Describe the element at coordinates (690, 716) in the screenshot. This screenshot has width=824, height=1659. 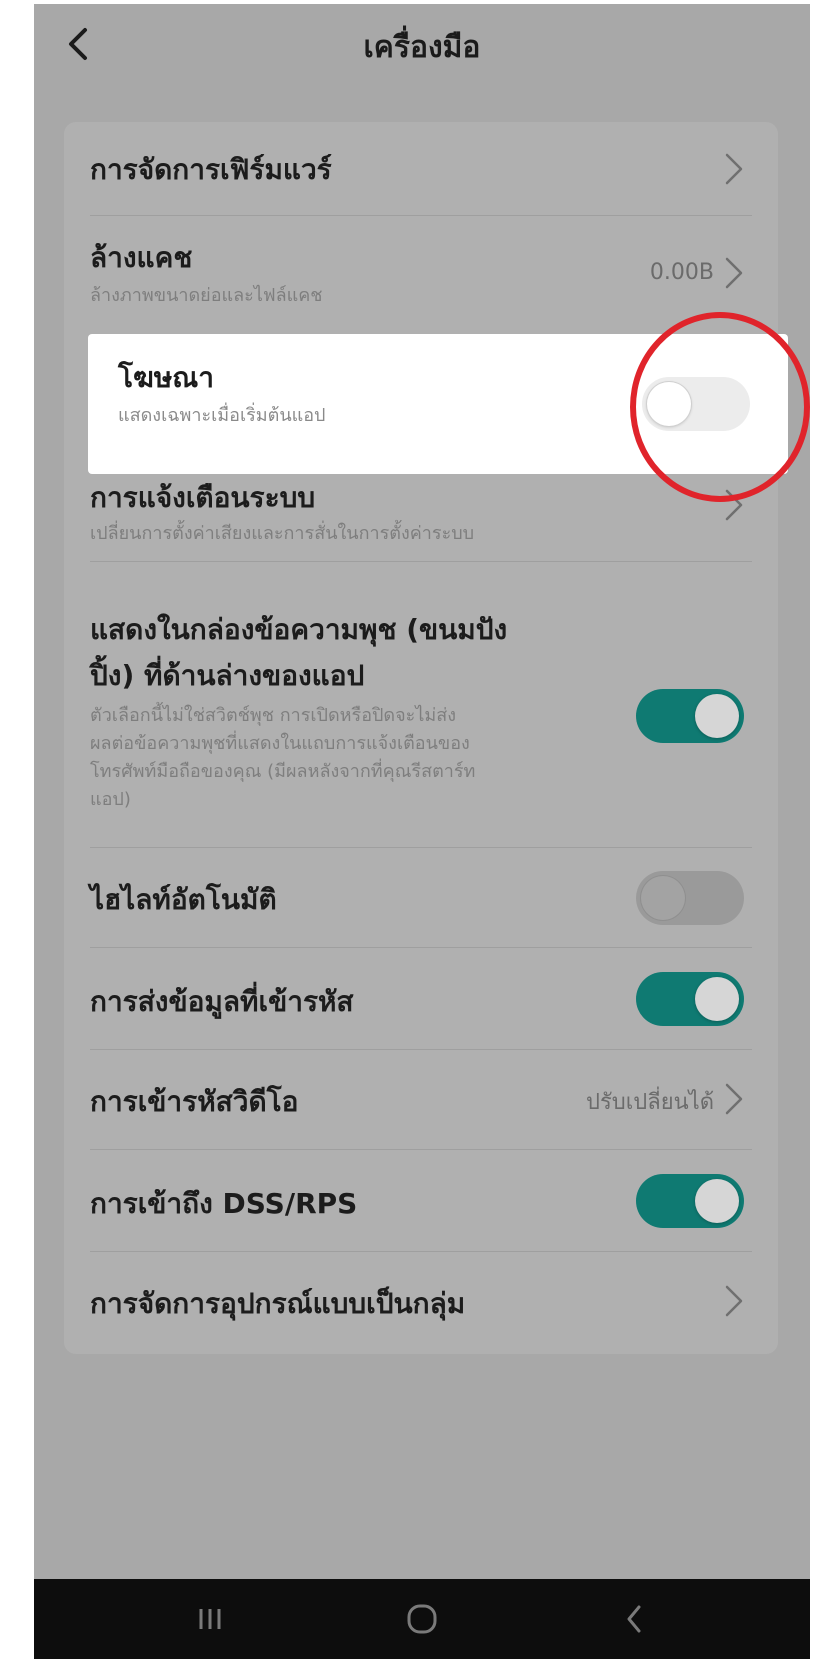
I see `push-inbox-toggle` at that location.